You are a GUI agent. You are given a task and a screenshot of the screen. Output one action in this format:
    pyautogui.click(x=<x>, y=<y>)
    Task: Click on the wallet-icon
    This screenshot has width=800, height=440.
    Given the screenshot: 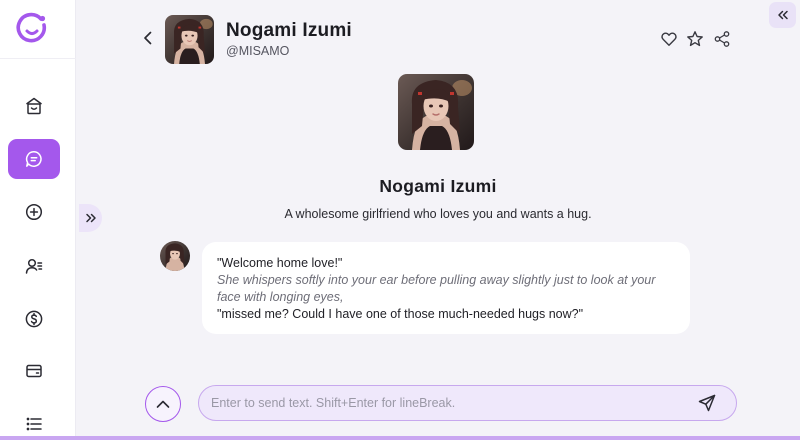 What is the action you would take?
    pyautogui.click(x=34, y=371)
    